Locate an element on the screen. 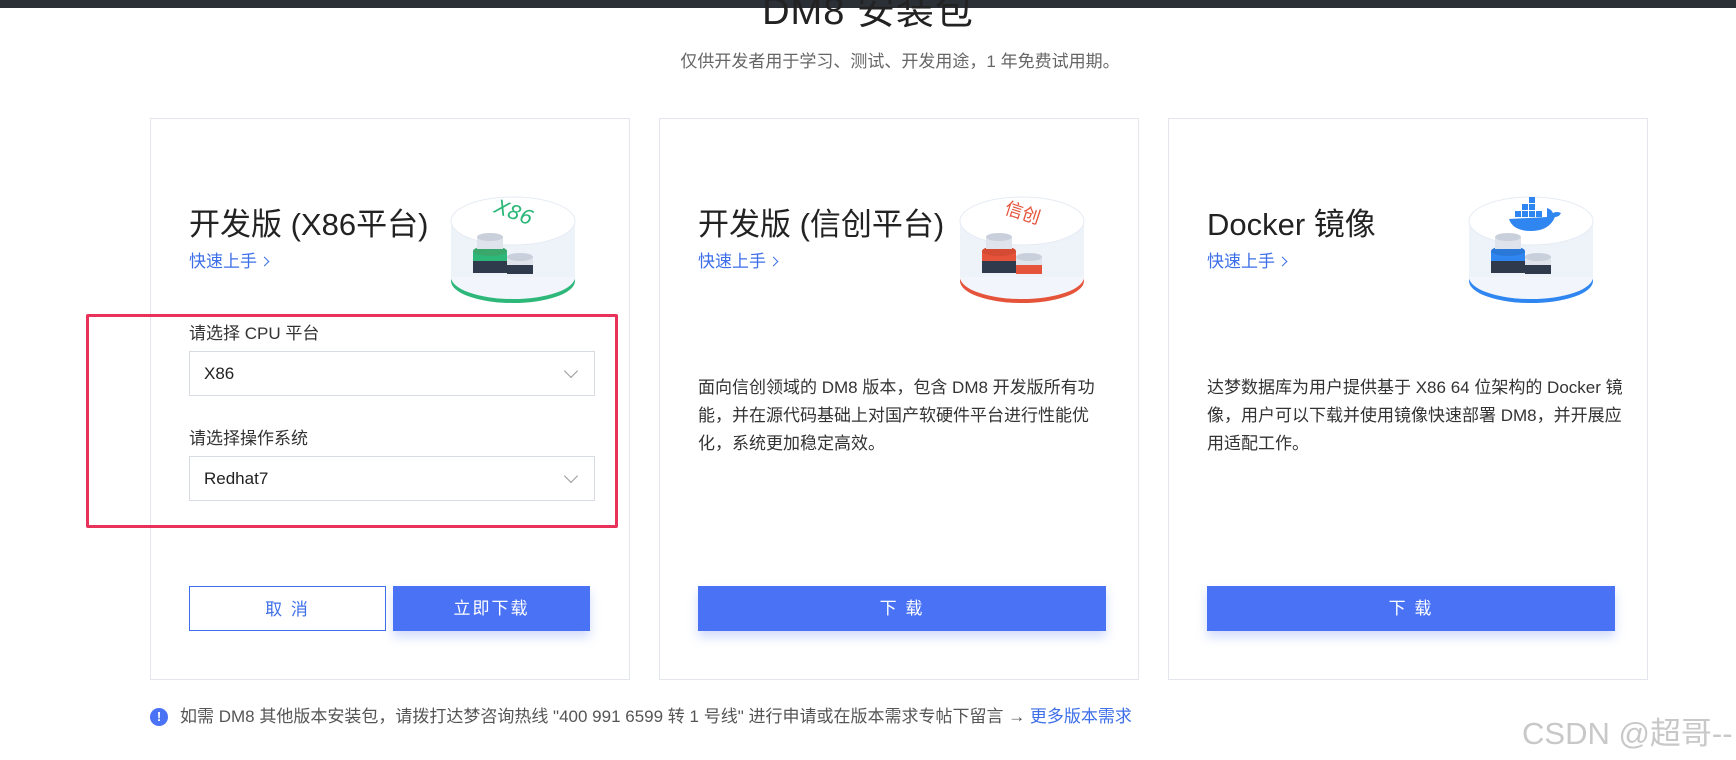 The height and width of the screenshot is (760, 1736). x86-database-icon: X86 is located at coordinates (513, 248).